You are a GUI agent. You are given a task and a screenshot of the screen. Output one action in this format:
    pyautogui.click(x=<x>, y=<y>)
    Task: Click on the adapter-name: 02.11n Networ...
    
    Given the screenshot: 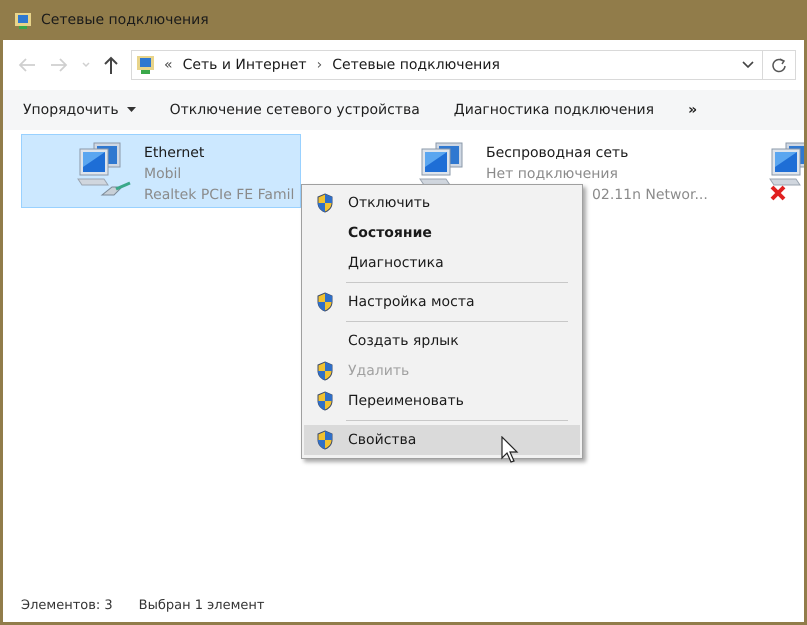 What is the action you would take?
    pyautogui.click(x=649, y=195)
    